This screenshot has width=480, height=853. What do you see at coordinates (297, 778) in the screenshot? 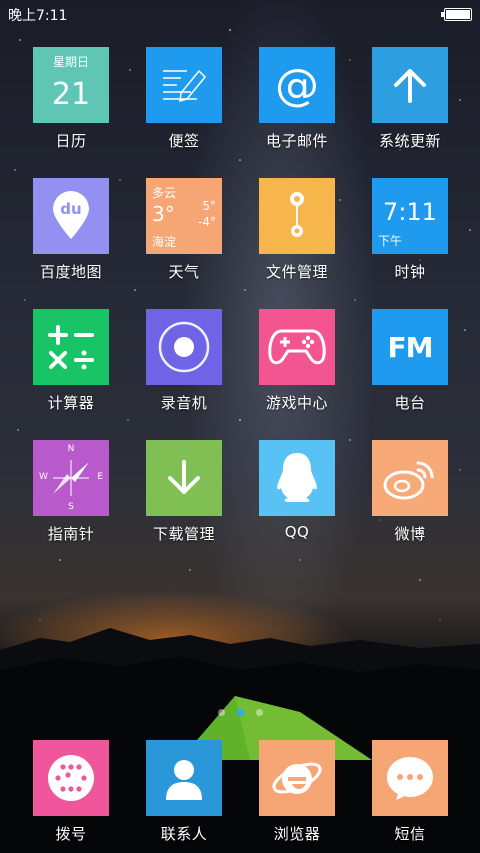
I see `browser-e-icon` at bounding box center [297, 778].